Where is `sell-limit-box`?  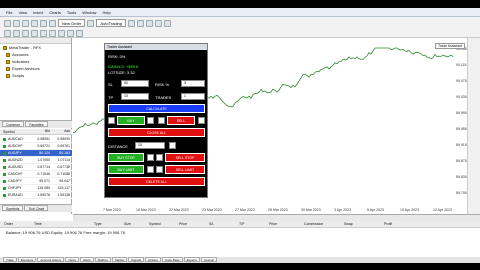 sell-limit-box is located at coordinates (159, 169).